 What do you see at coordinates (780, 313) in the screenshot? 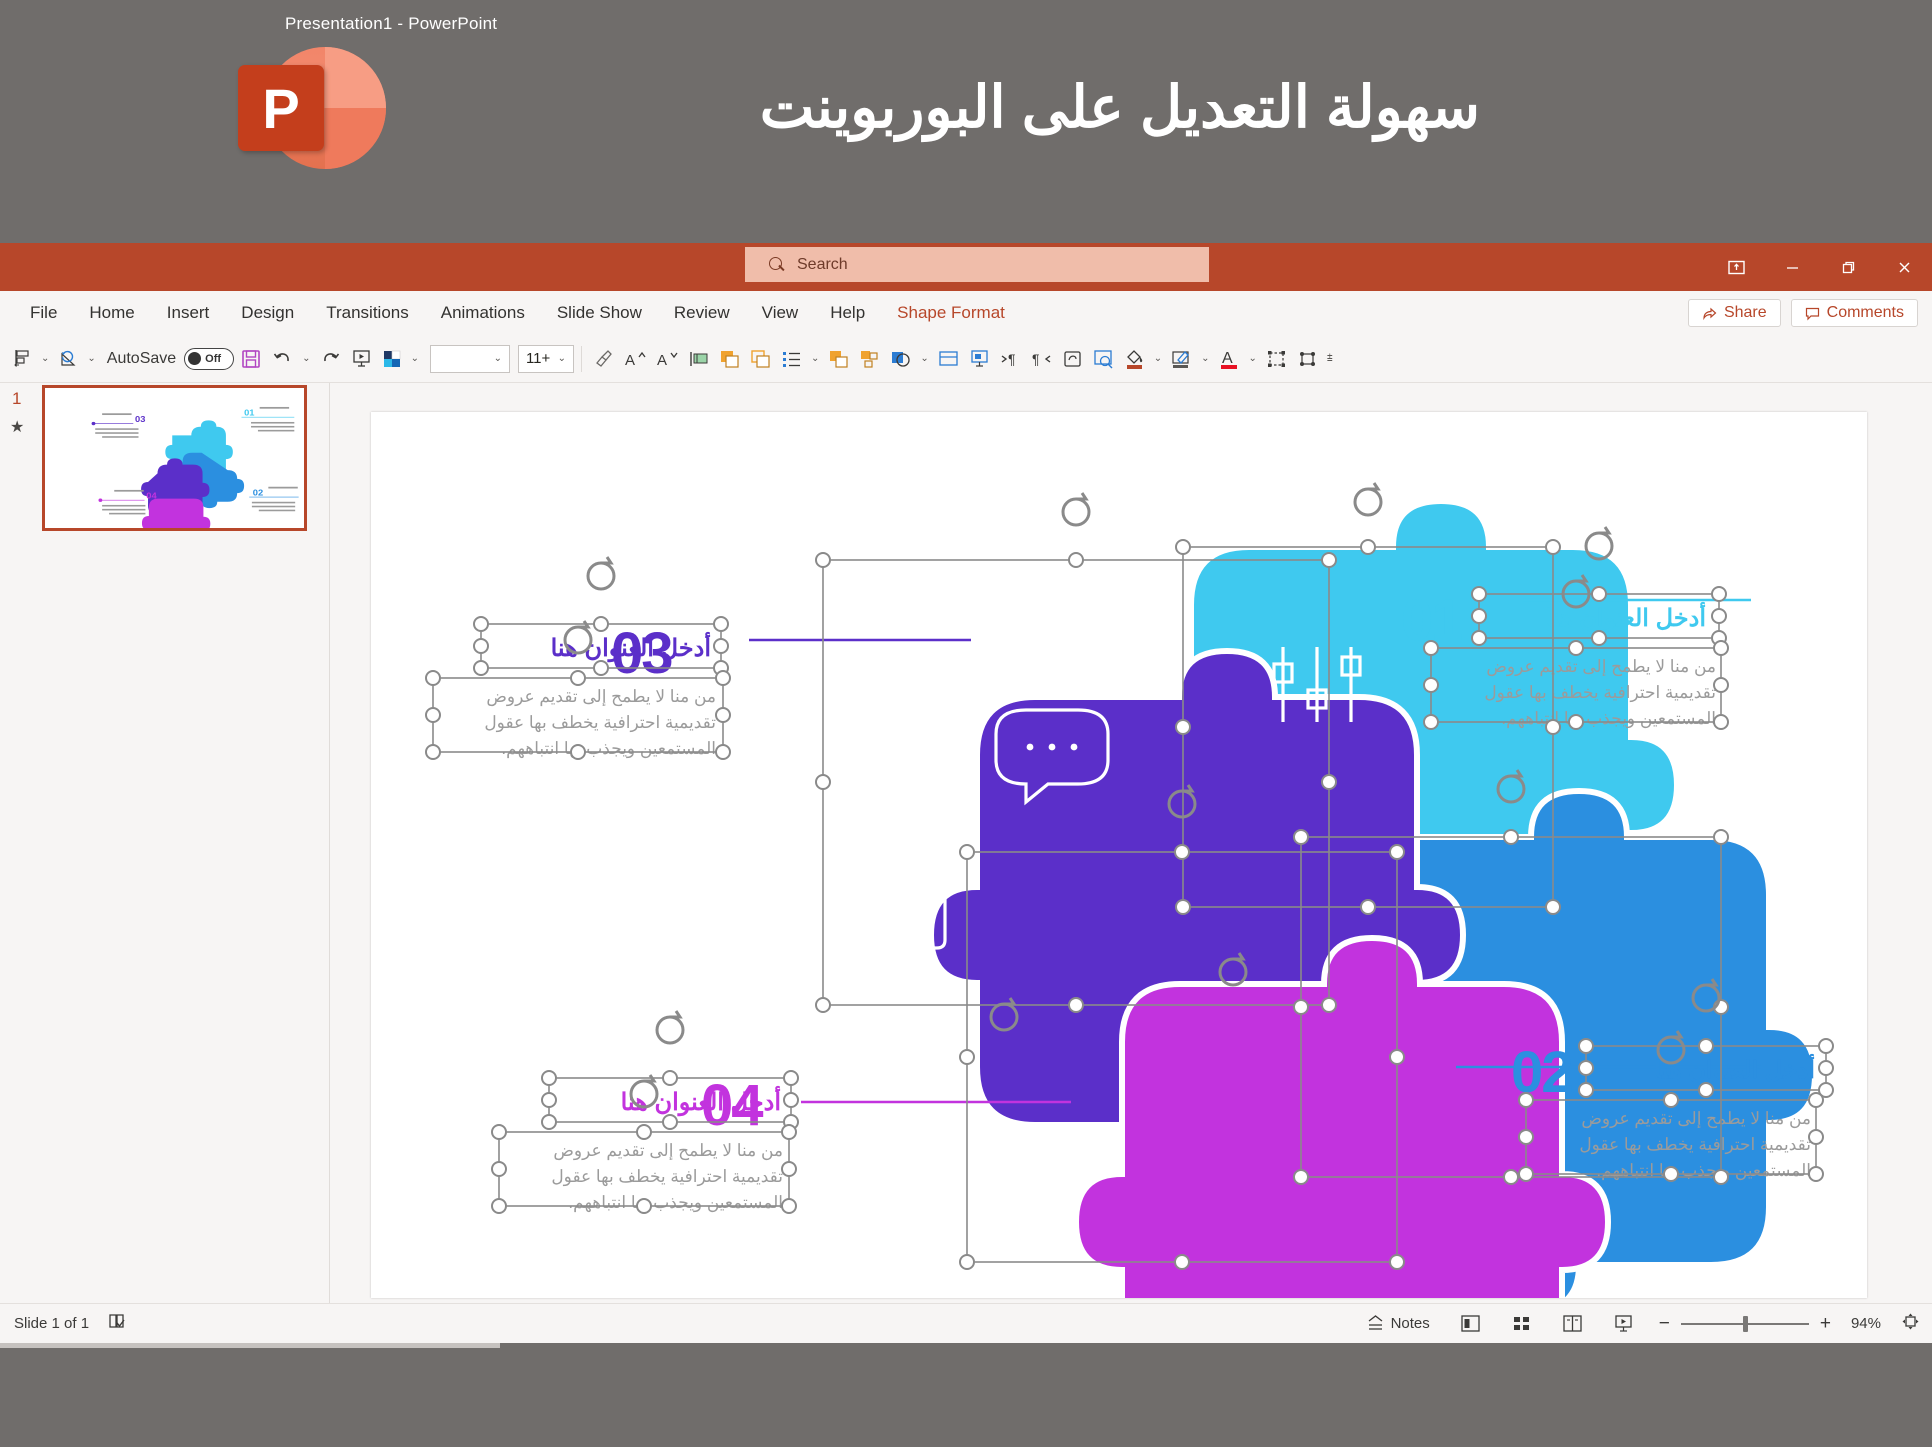
I see `menu-item-view: View` at bounding box center [780, 313].